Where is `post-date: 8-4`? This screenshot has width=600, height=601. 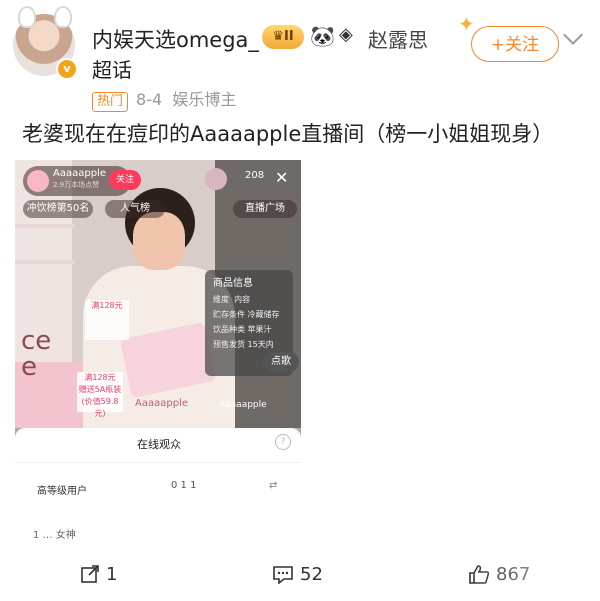 post-date: 8-4 is located at coordinates (149, 99).